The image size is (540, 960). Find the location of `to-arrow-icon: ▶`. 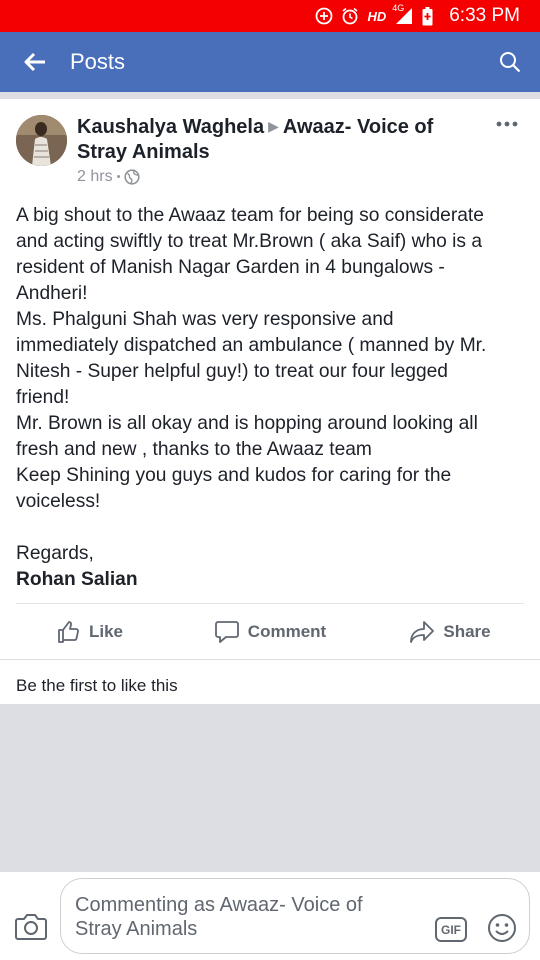

to-arrow-icon: ▶ is located at coordinates (273, 126).